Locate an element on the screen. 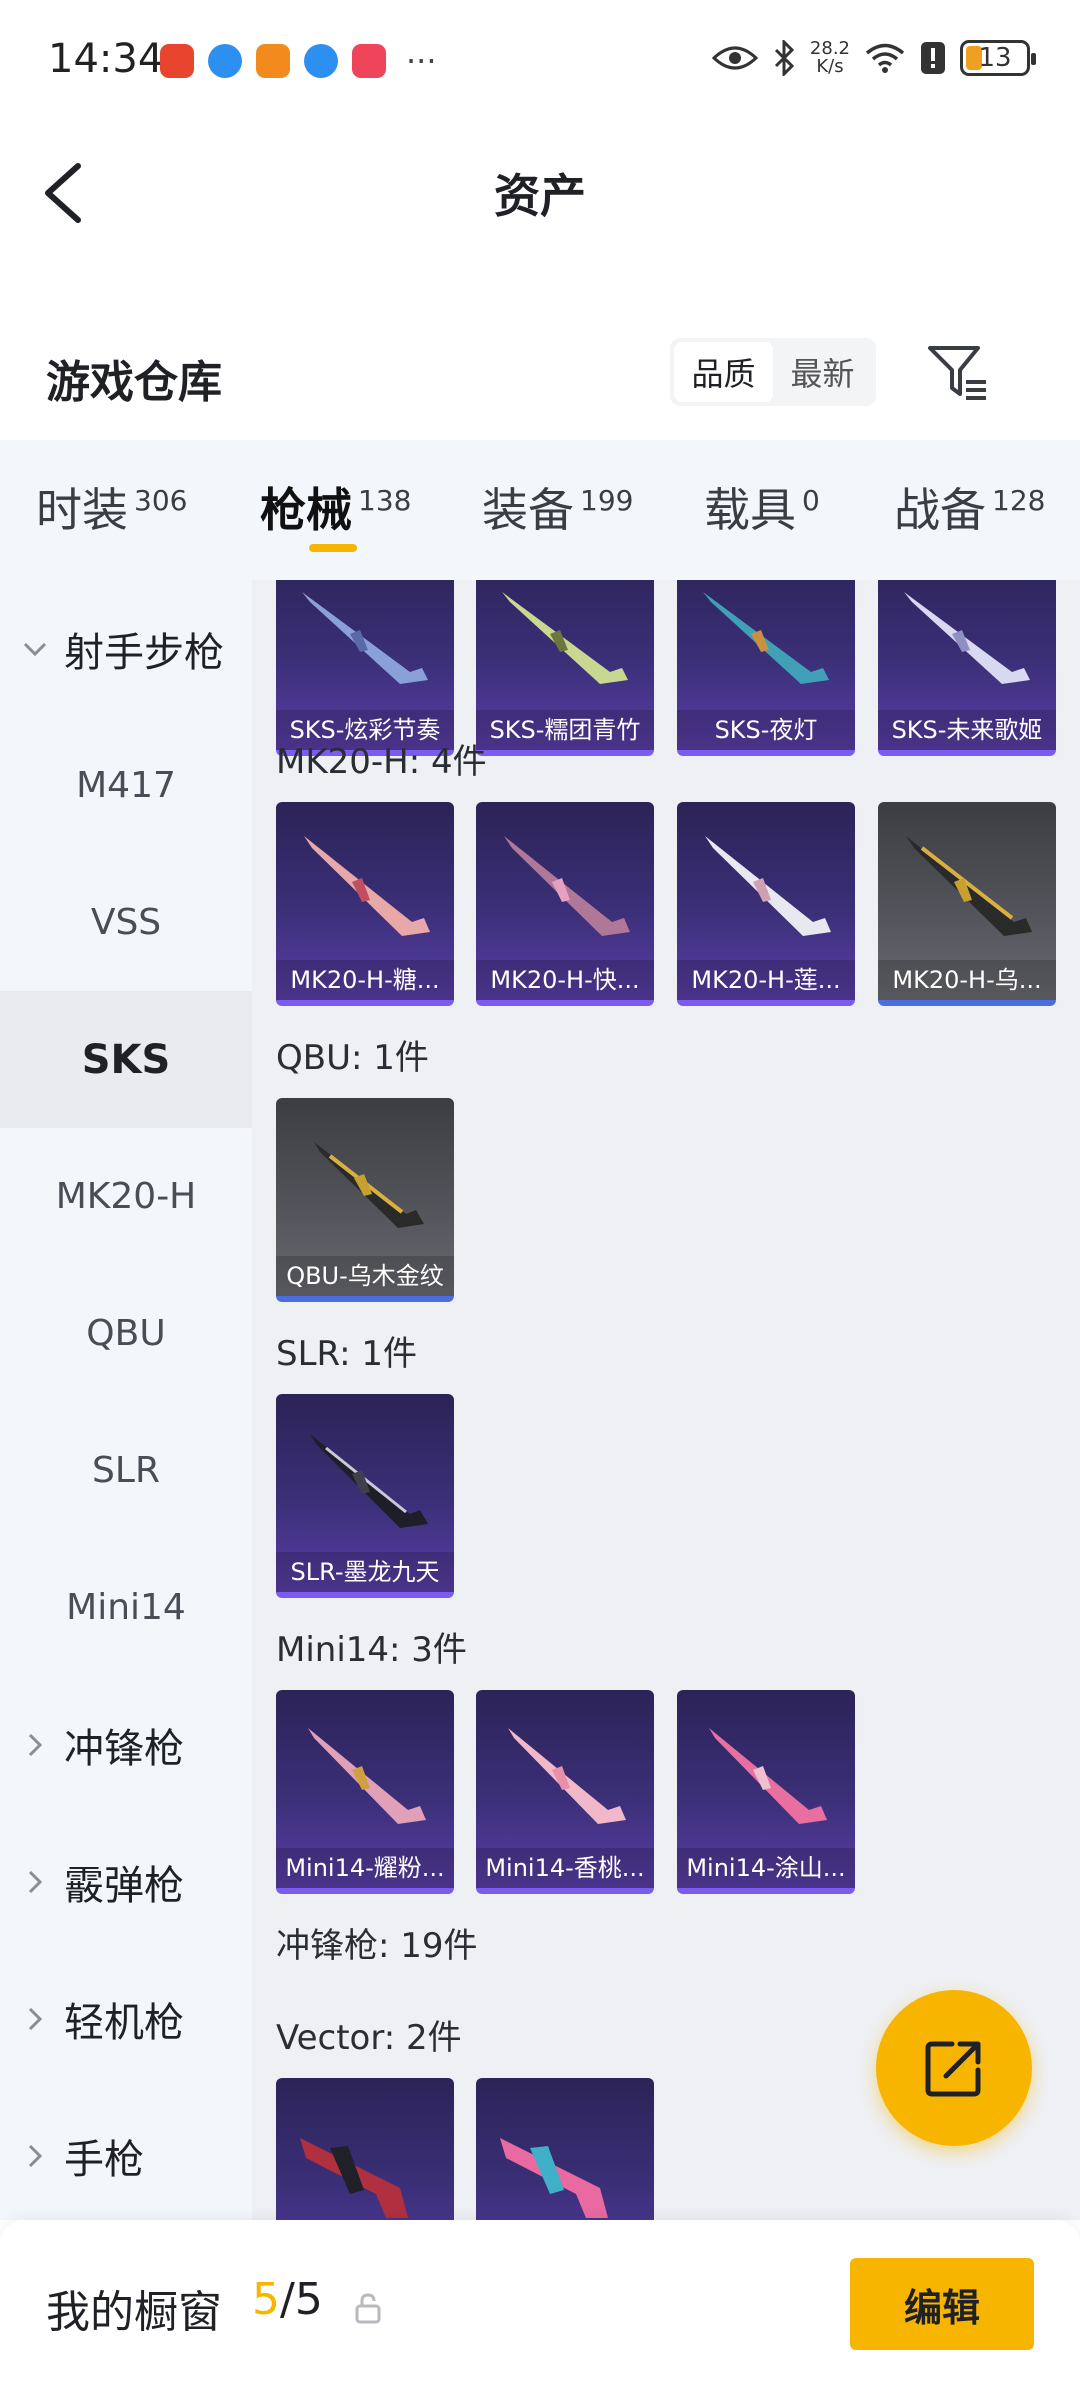  weapon-card: QBU-乌木金纹 is located at coordinates (365, 1200).